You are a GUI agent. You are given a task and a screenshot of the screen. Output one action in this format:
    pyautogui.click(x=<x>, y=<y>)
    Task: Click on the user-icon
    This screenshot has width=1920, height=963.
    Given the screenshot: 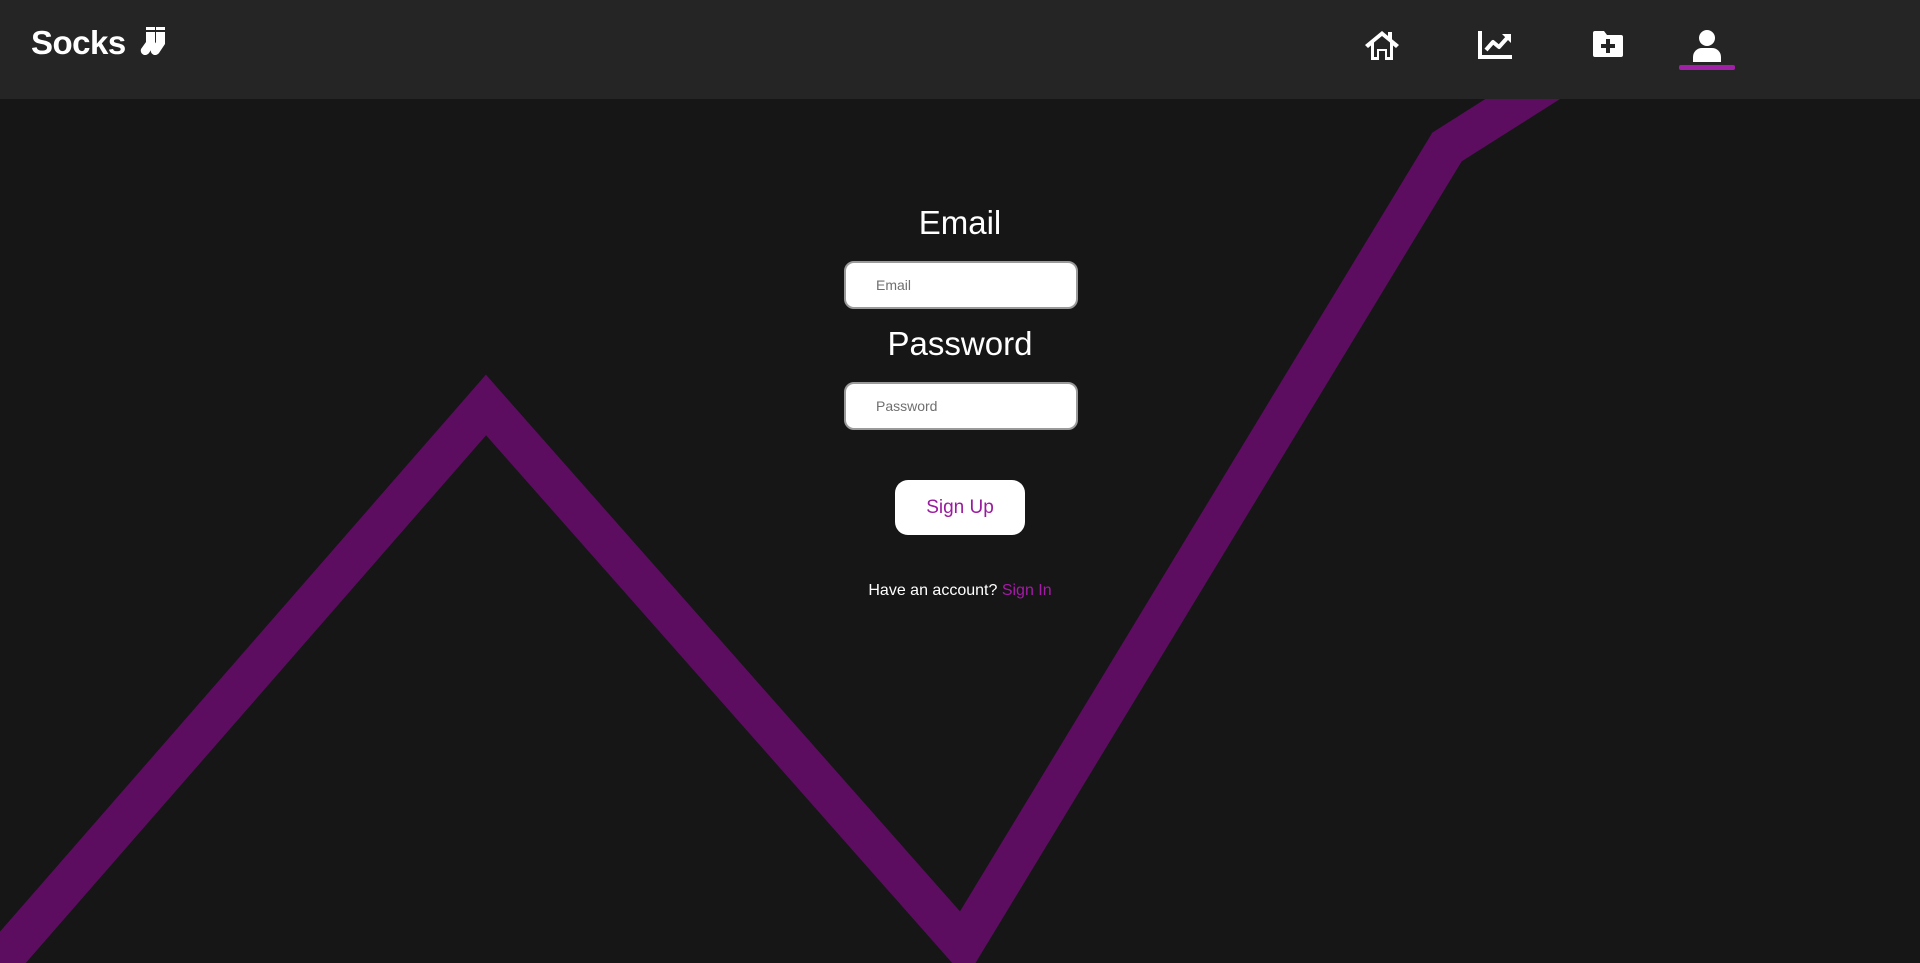 What is the action you would take?
    pyautogui.click(x=1707, y=34)
    